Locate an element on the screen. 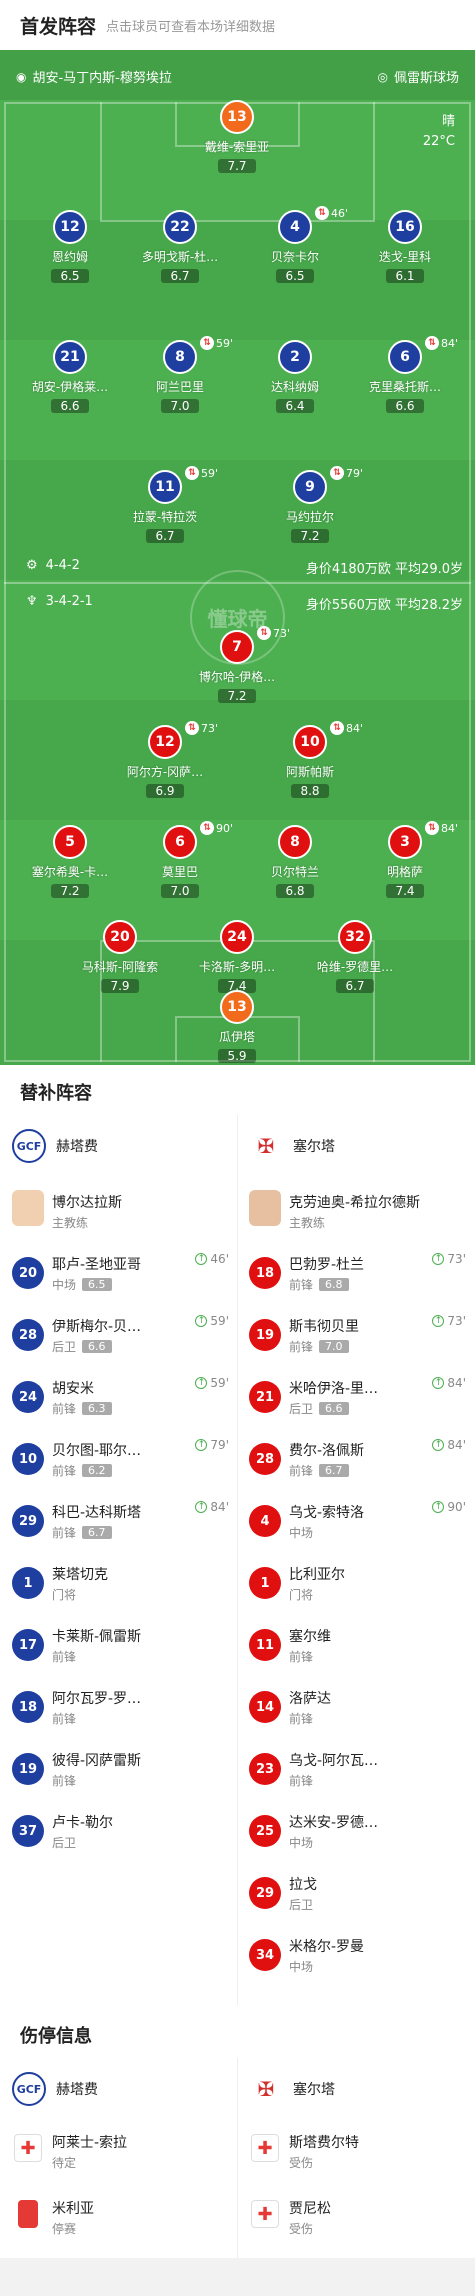 This screenshot has width=475, height=2296. sub-number: 24 is located at coordinates (28, 1397).